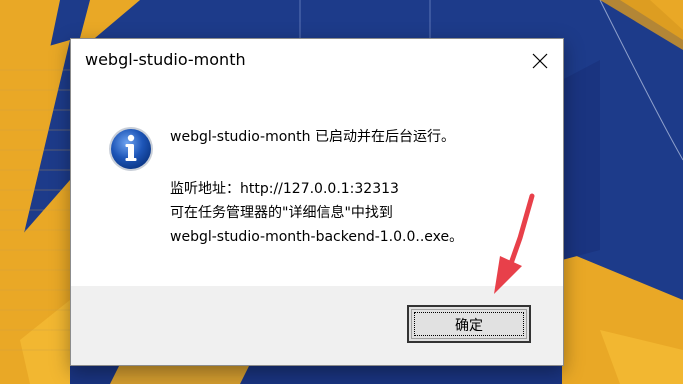 This screenshot has width=683, height=384. I want to click on dialog-titlebar: webgl-studio-month, so click(317, 61).